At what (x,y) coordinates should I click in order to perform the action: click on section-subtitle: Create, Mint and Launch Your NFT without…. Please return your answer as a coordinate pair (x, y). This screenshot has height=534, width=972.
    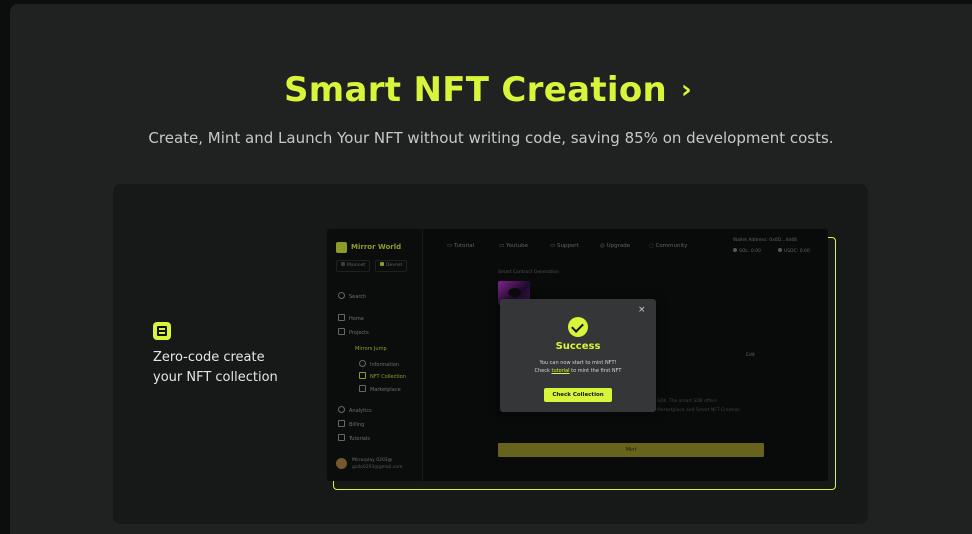
    Looking at the image, I should click on (491, 138).